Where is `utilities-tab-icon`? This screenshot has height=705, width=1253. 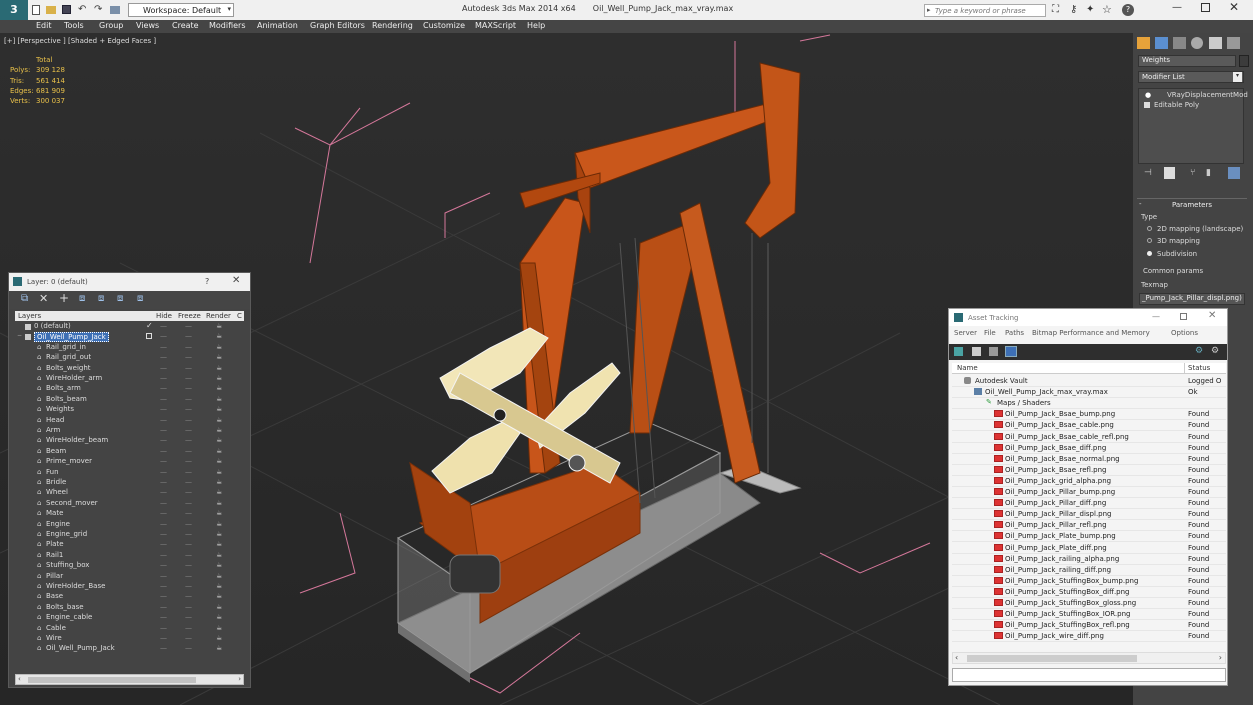
utilities-tab-icon is located at coordinates (1233, 43).